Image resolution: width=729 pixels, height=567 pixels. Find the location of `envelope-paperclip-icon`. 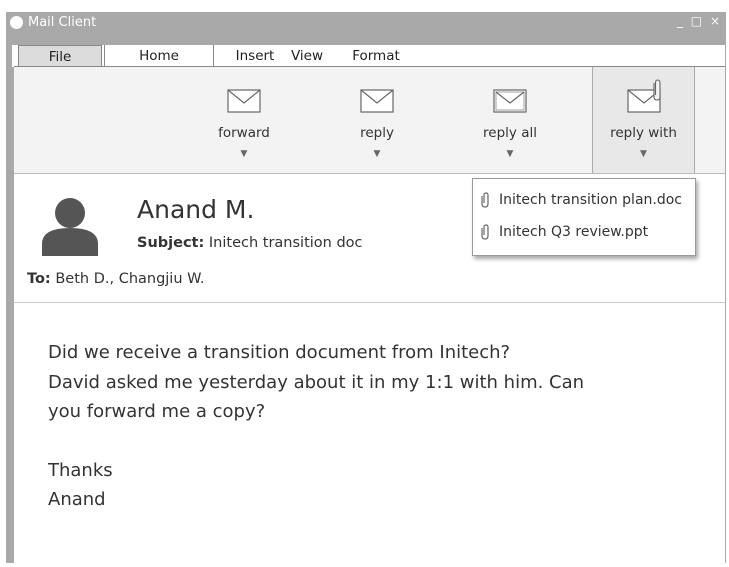

envelope-paperclip-icon is located at coordinates (643, 96).